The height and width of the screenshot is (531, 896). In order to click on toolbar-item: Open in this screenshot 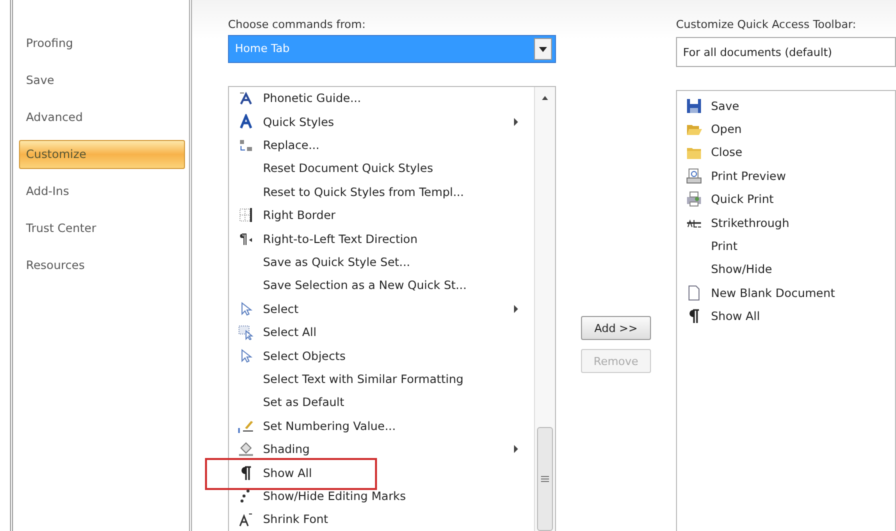, I will do `click(786, 129)`.